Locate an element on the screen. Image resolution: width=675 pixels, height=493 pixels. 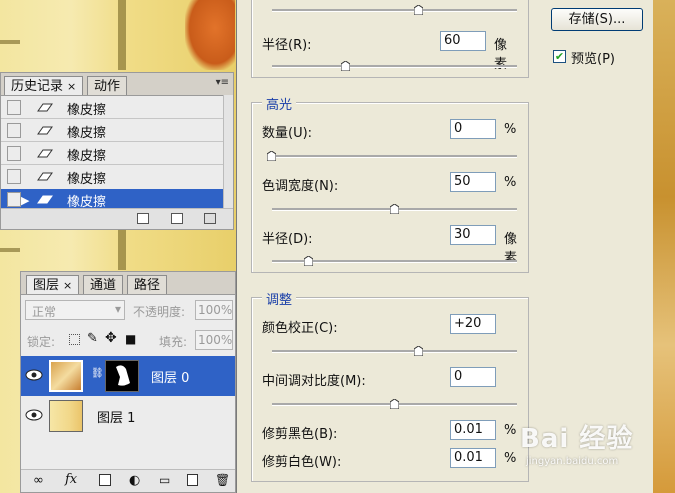
tonal-width-slider is located at coordinates (394, 209).